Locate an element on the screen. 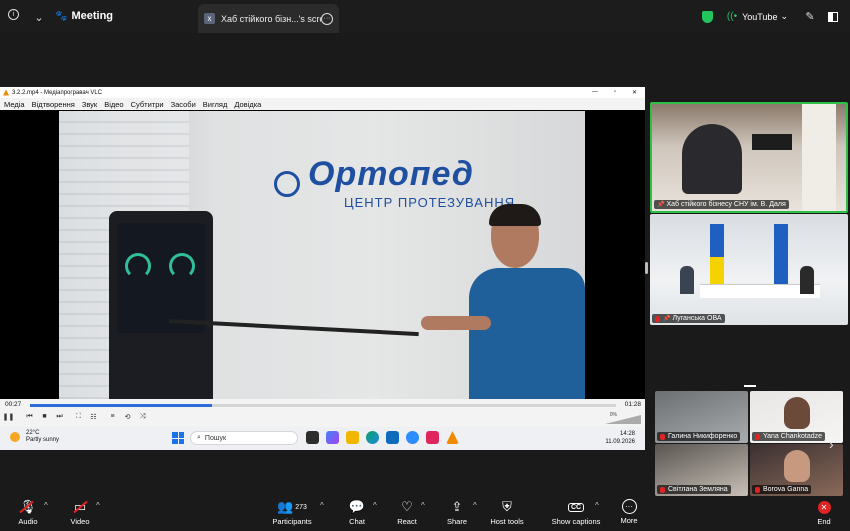  participant-name: Галина Никифоренко is located at coordinates (703, 436).